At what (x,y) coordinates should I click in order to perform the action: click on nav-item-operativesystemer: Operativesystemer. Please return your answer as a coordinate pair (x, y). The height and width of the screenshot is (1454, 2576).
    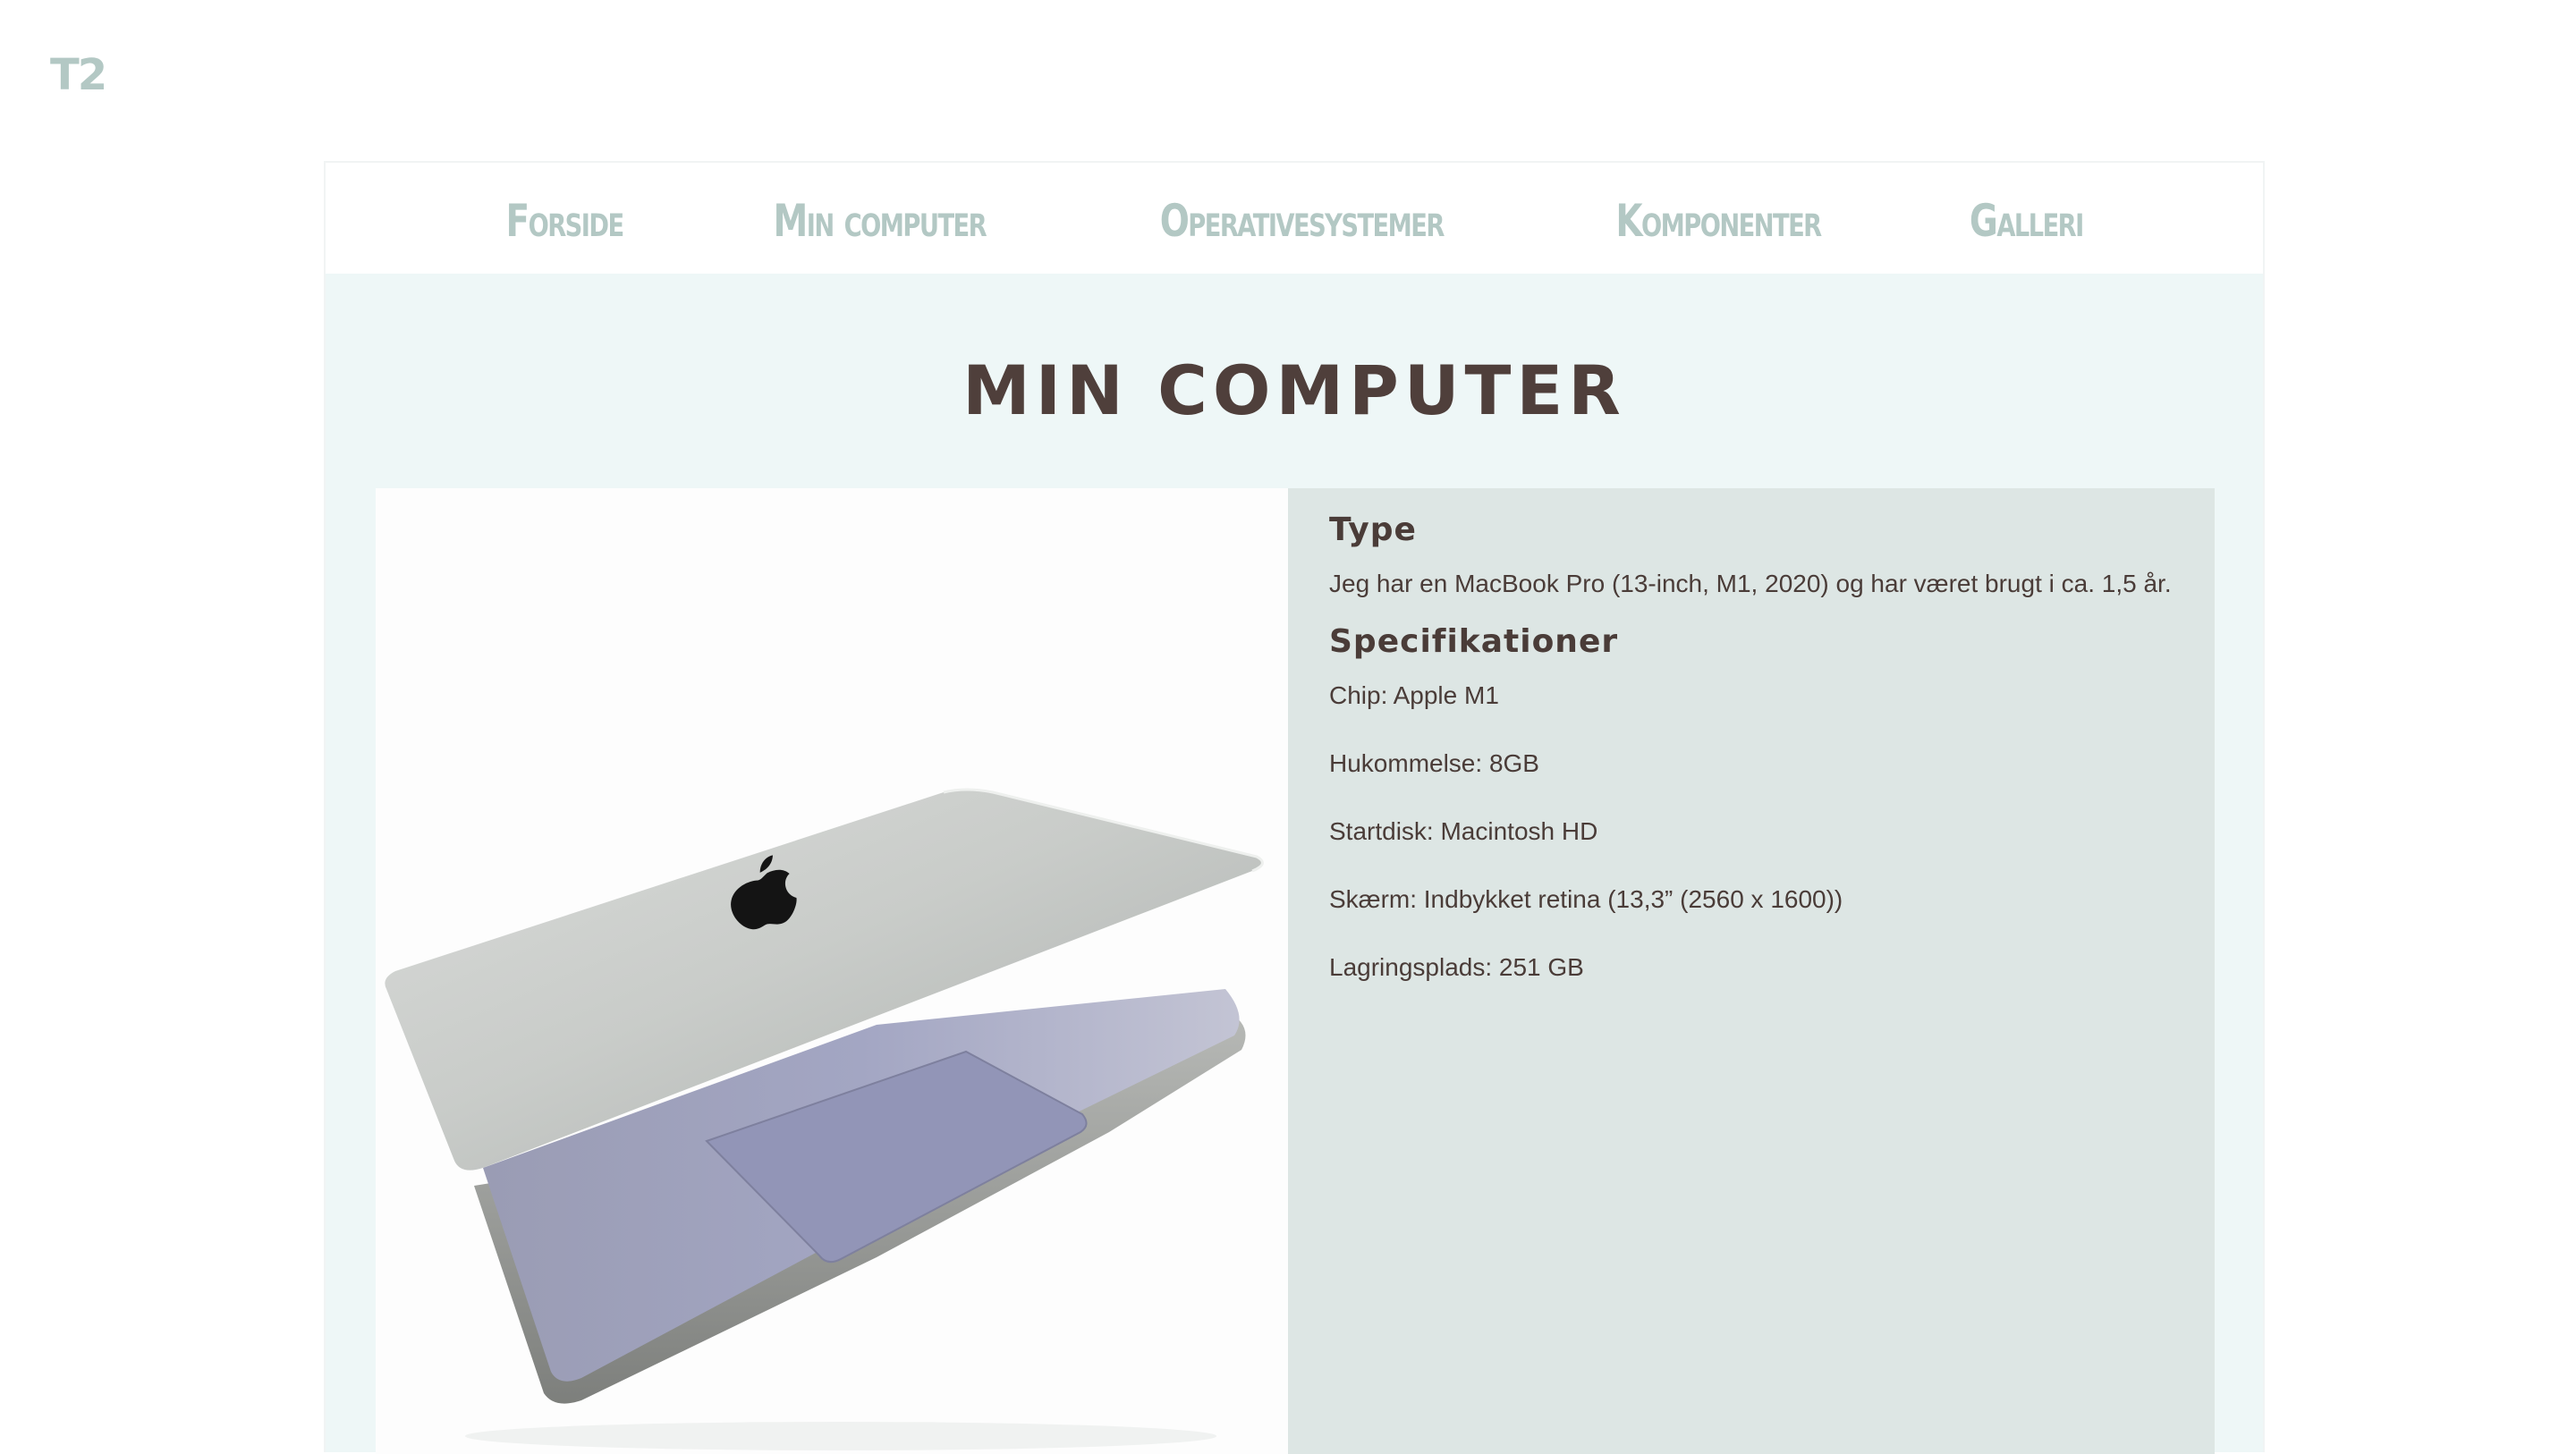
    Looking at the image, I should click on (1302, 219).